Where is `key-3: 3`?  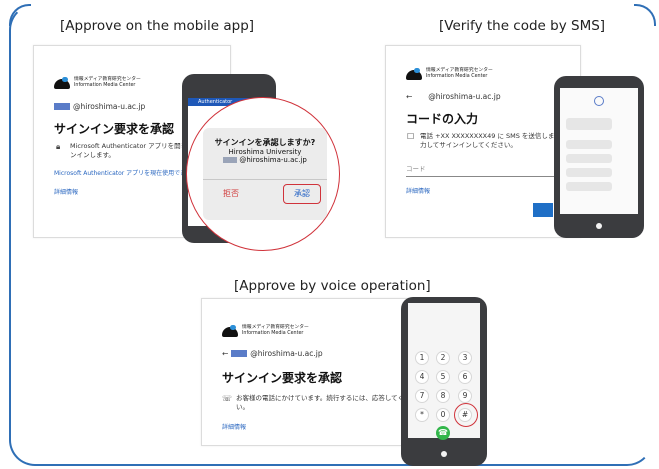 key-3: 3 is located at coordinates (465, 358).